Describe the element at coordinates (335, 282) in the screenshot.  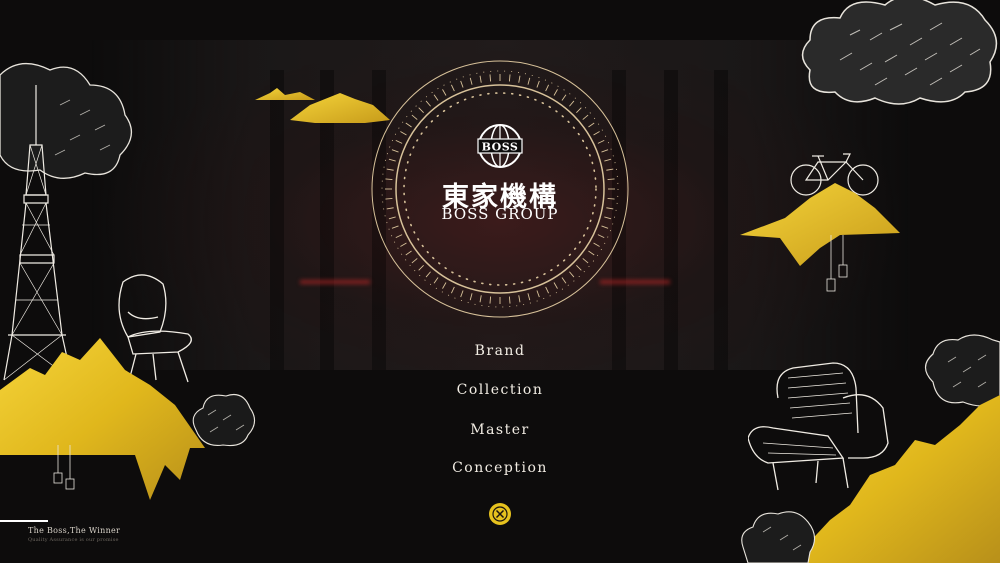
I see `background-light` at that location.